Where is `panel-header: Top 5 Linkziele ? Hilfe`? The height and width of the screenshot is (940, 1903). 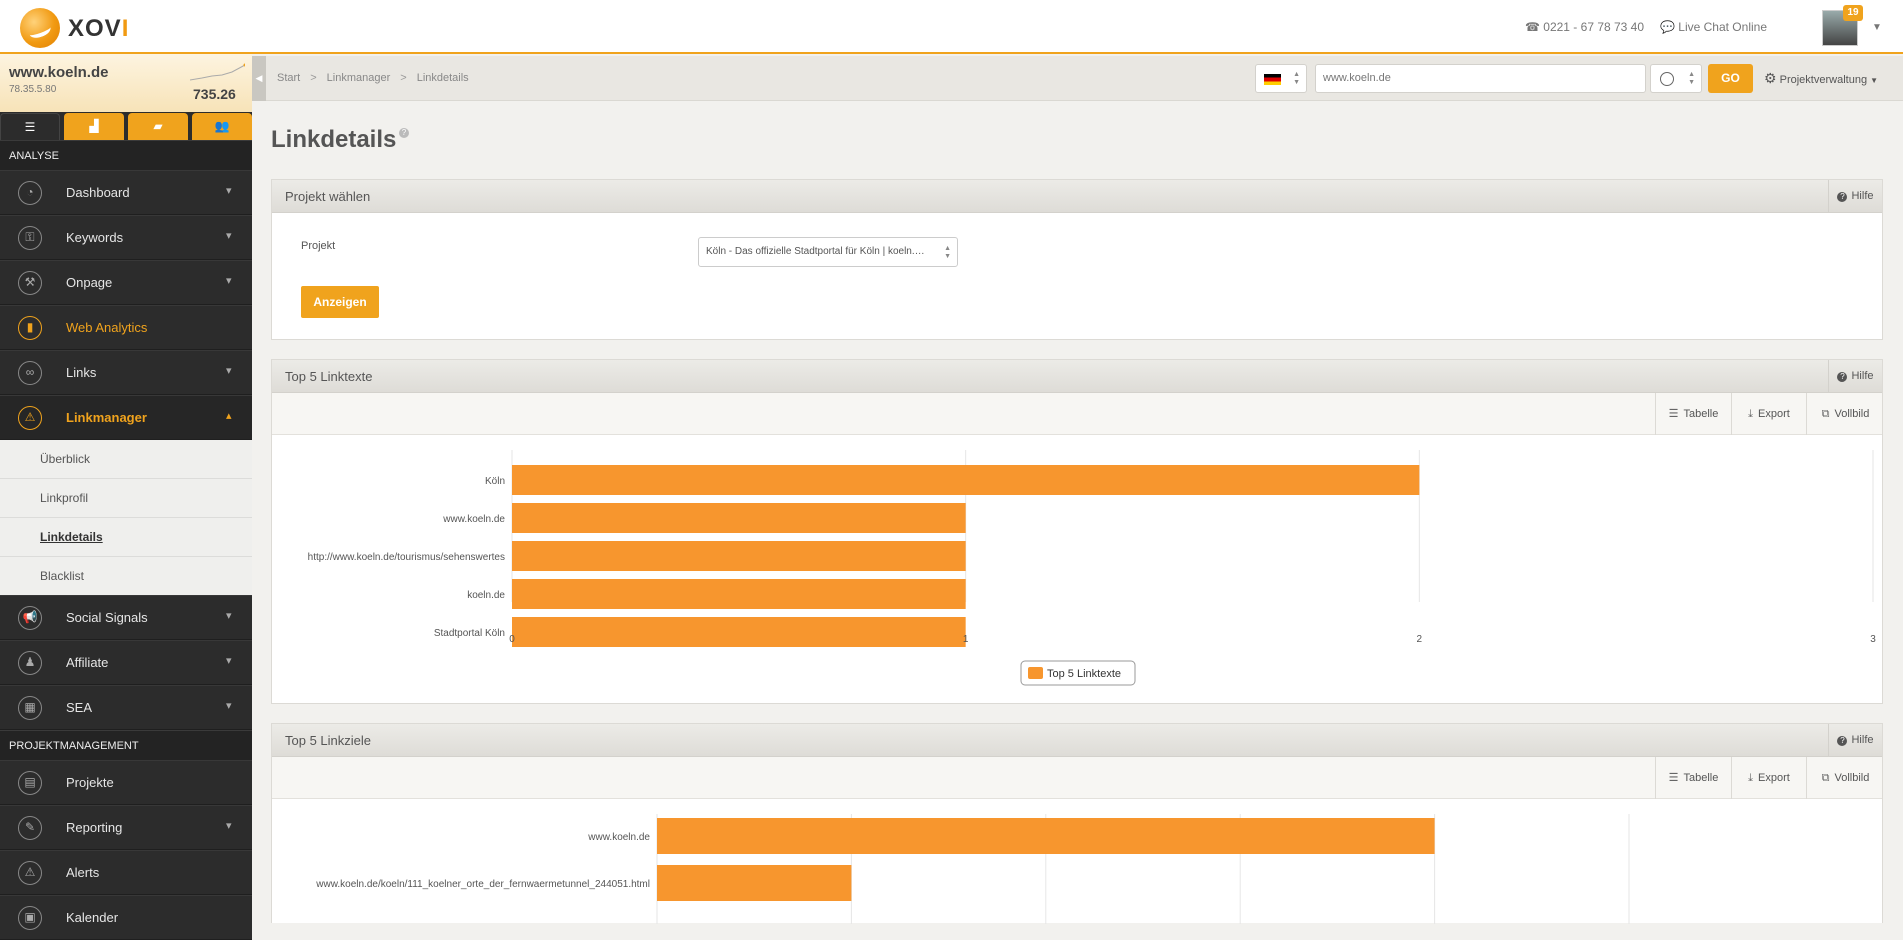 panel-header: Top 5 Linkziele ? Hilfe is located at coordinates (1077, 740).